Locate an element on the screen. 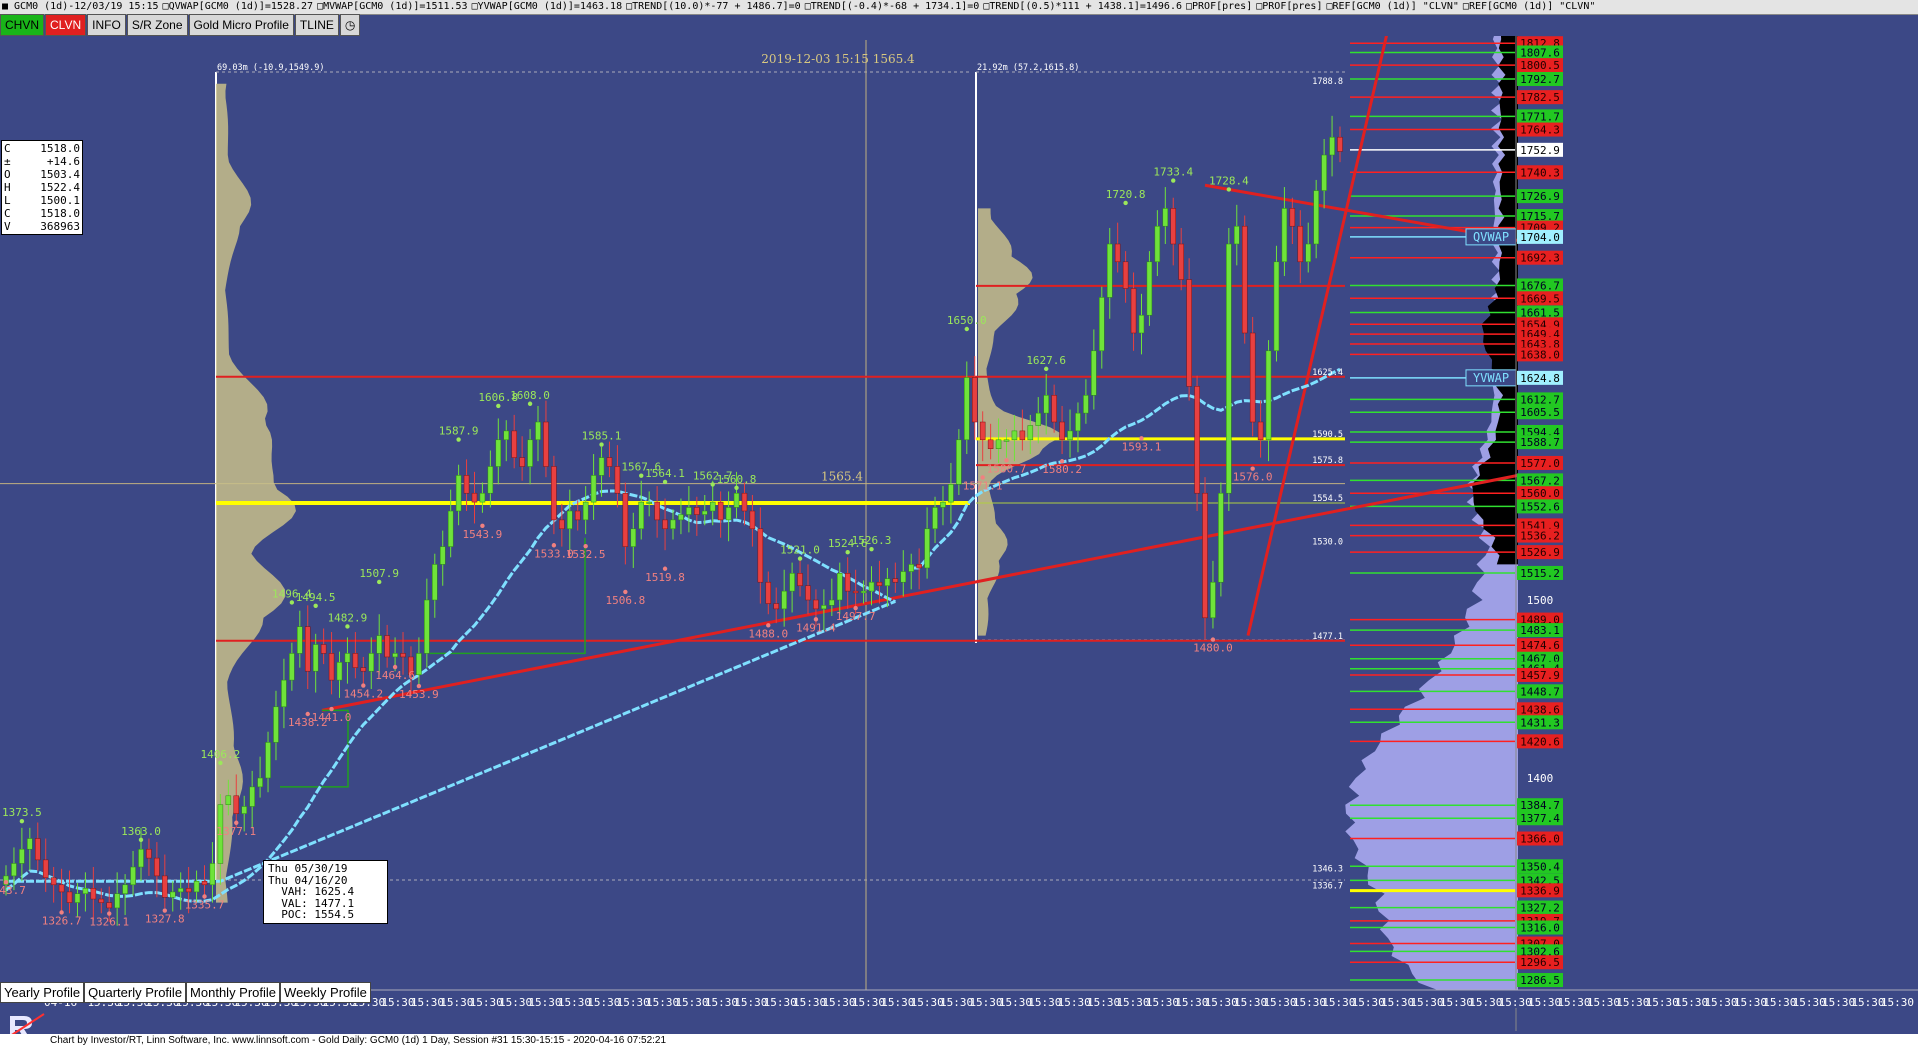 Image resolution: width=1918 pixels, height=1047 pixels. sr-zone-button: S/R Zone is located at coordinates (157, 25).